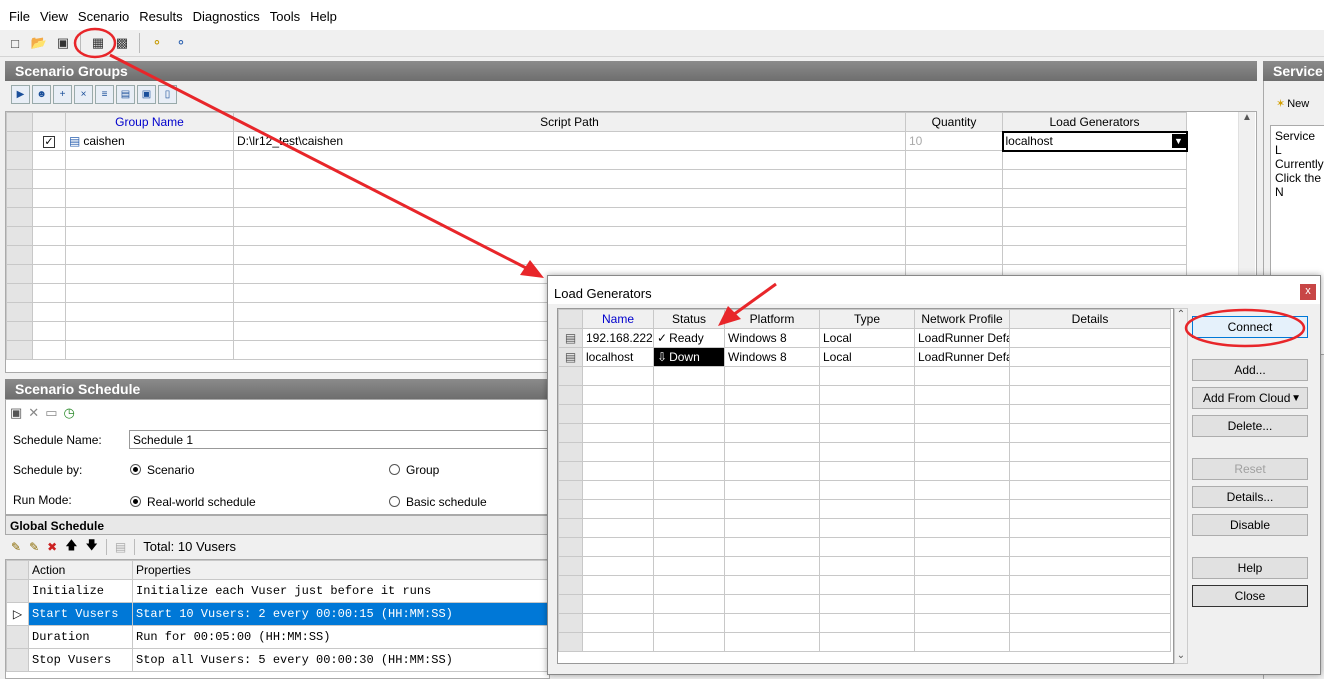 The height and width of the screenshot is (679, 1324). Describe the element at coordinates (49, 141) in the screenshot. I see `enable-checkbox: ✓` at that location.